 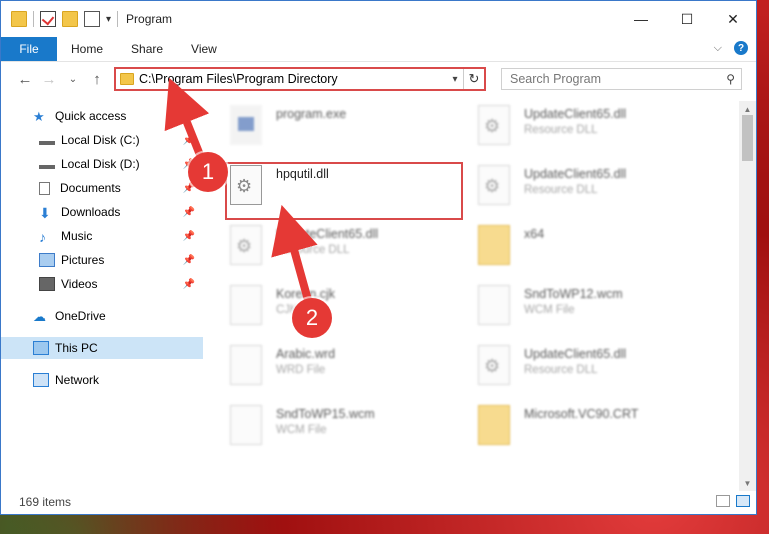 I want to click on properties-check-icon, so click(x=48, y=19).